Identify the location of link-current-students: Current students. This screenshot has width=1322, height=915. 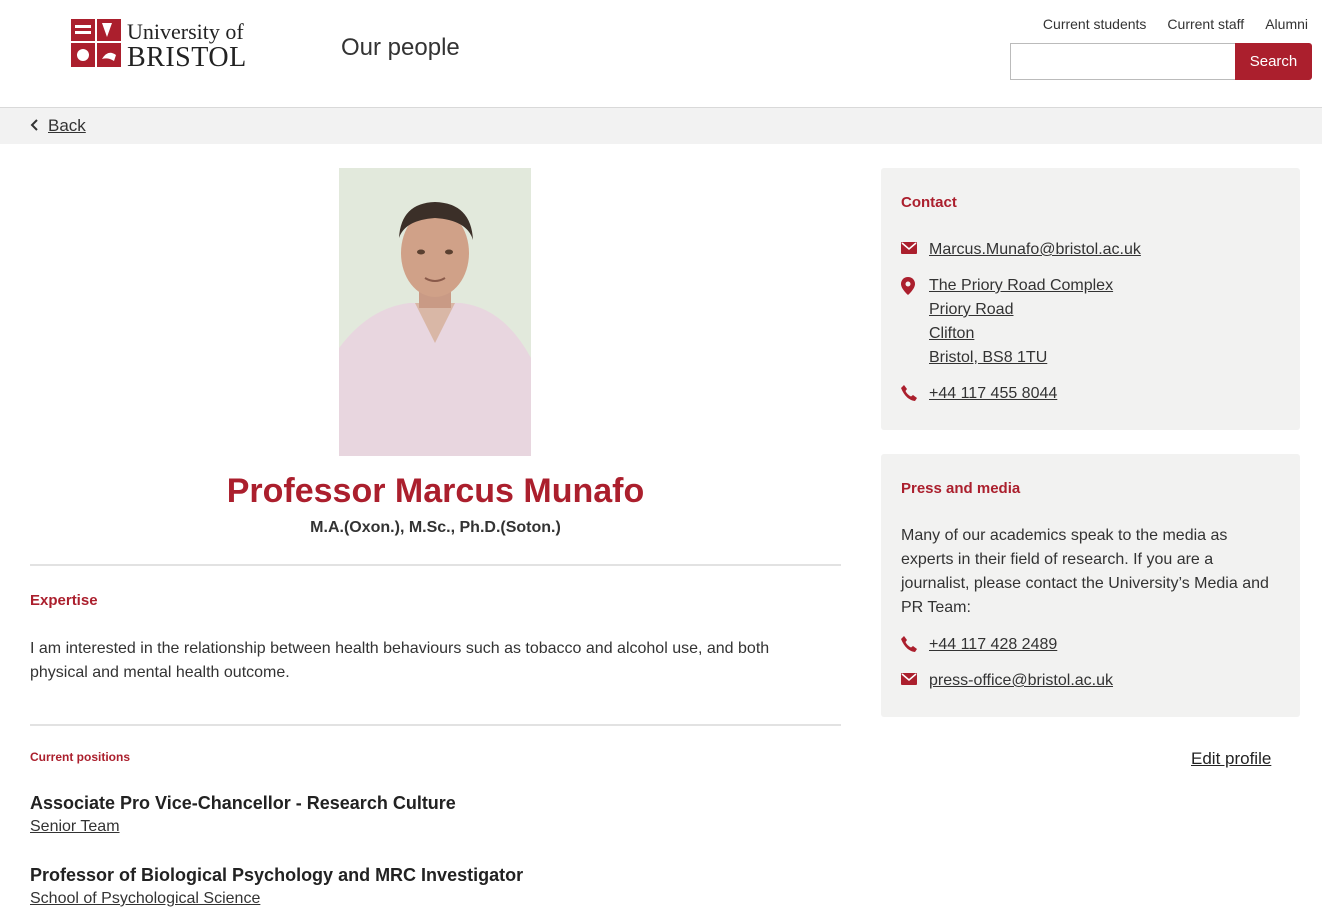
(1095, 24).